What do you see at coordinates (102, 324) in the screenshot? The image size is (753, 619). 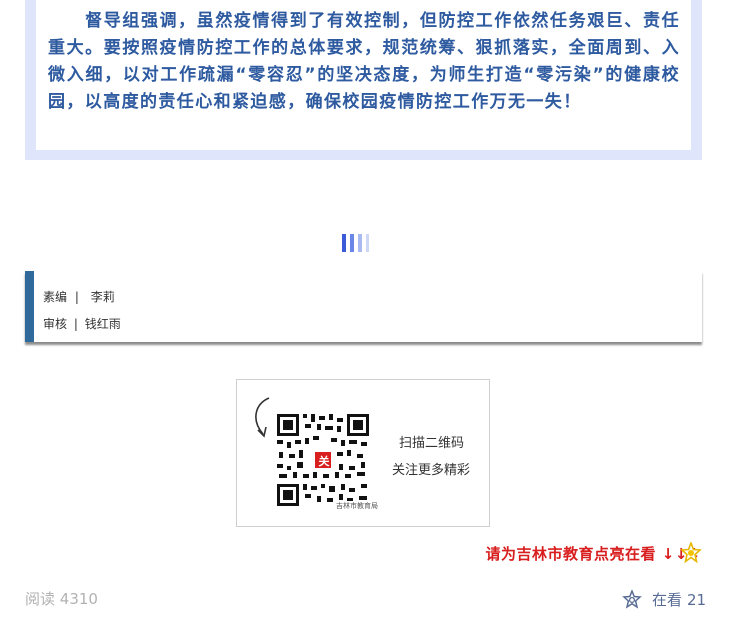 I see `reviewer-name: 钱红雨` at bounding box center [102, 324].